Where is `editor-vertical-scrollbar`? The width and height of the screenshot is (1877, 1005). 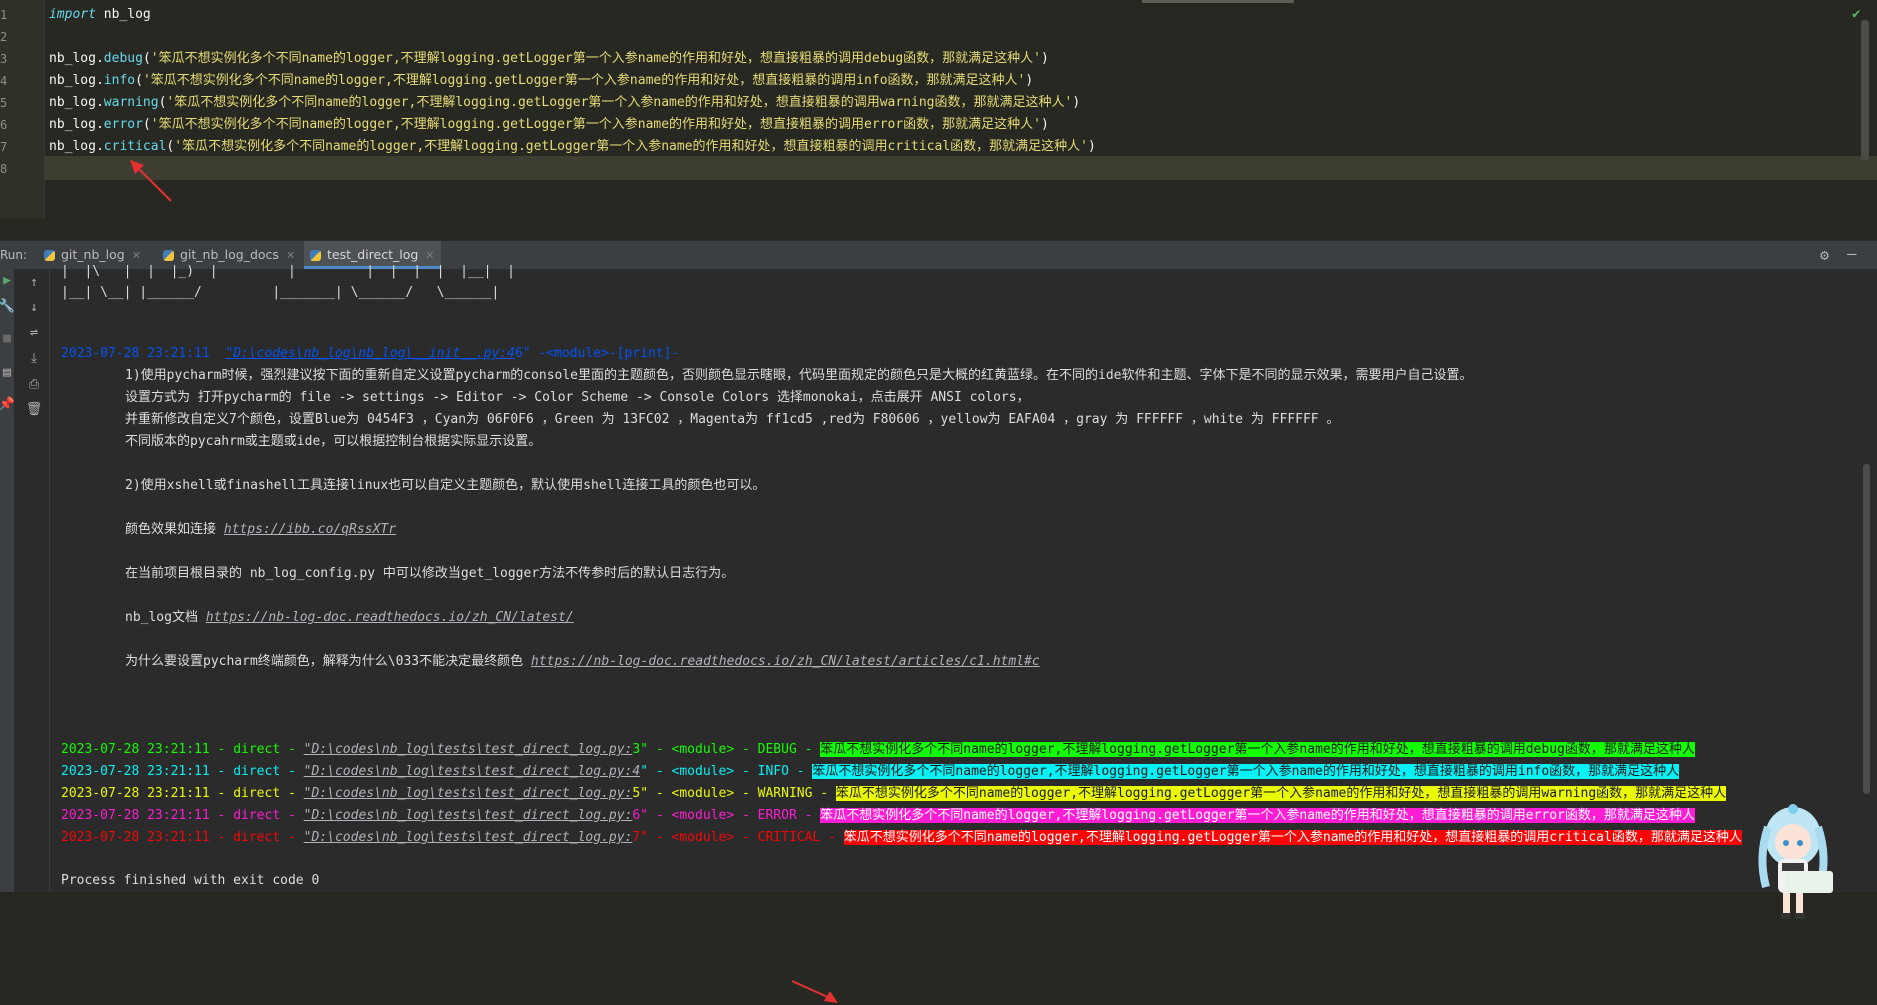
editor-vertical-scrollbar is located at coordinates (1865, 90).